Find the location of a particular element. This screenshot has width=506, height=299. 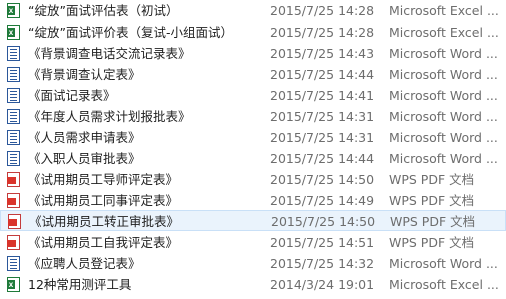

file-row: 《试用期员工自我评定表》 2015/7/25 14:51 WPS PDF 文档 is located at coordinates (253, 242).